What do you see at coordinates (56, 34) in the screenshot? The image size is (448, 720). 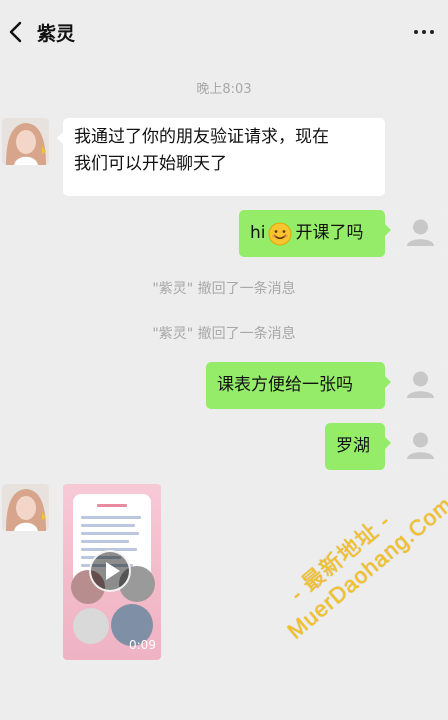 I see `chat-title: 紫灵` at bounding box center [56, 34].